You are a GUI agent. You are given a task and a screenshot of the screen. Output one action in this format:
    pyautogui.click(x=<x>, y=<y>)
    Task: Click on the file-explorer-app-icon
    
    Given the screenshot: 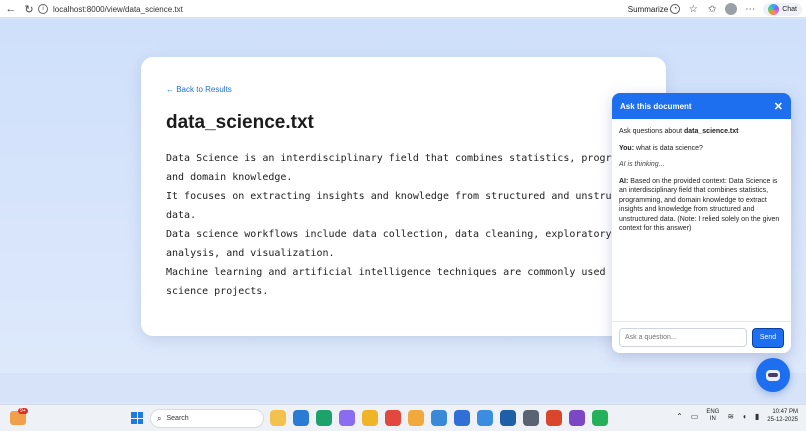 What is the action you would take?
    pyautogui.click(x=278, y=418)
    